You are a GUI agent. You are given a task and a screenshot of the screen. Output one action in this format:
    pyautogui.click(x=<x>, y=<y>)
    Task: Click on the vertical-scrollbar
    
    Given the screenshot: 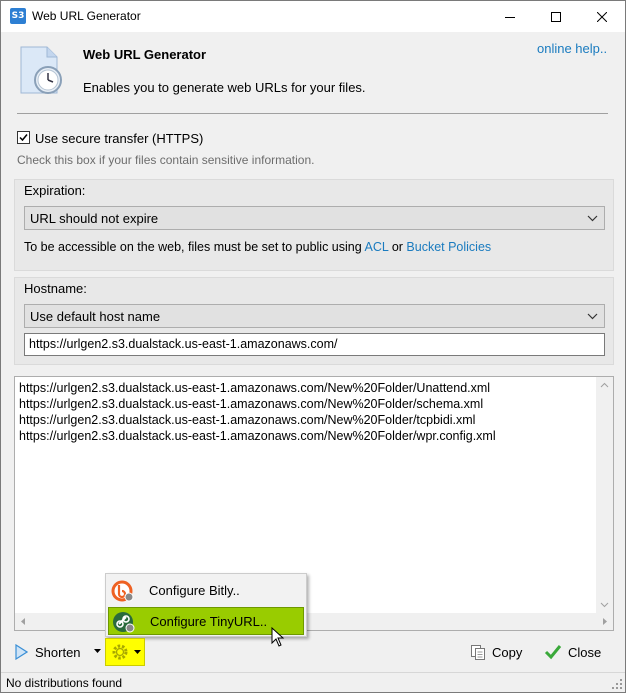 What is the action you would take?
    pyautogui.click(x=604, y=495)
    